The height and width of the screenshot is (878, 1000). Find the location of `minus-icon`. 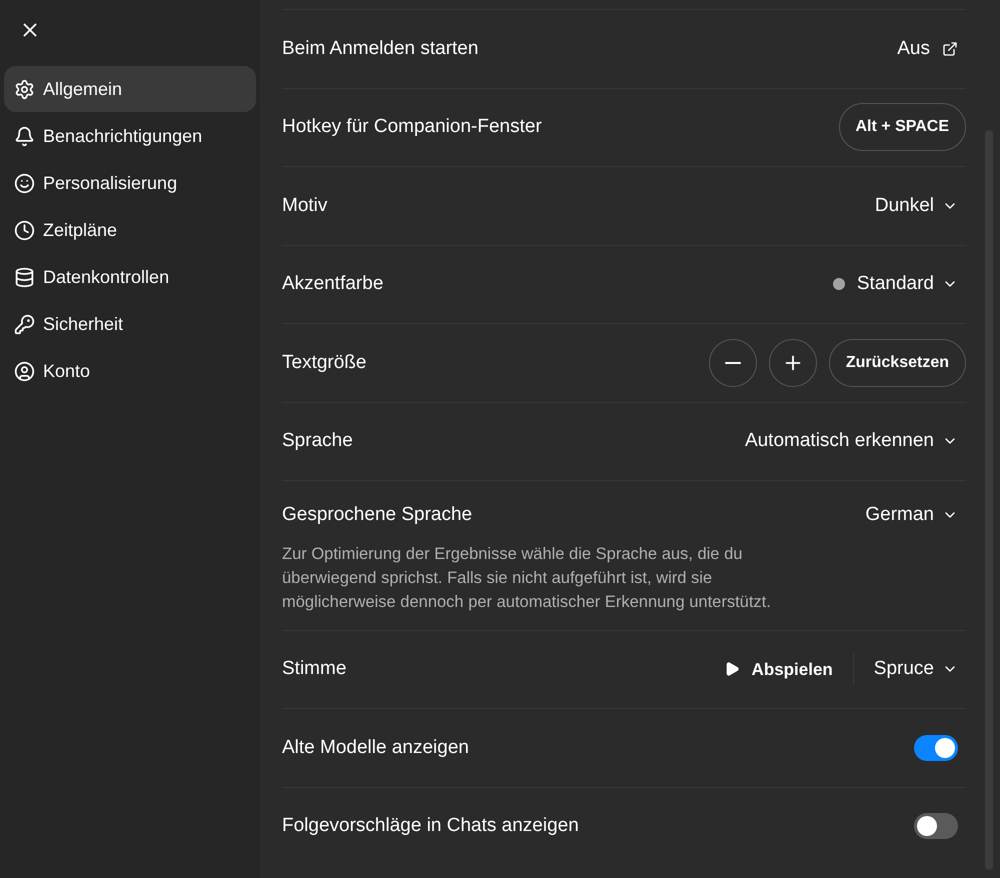

minus-icon is located at coordinates (732, 363).